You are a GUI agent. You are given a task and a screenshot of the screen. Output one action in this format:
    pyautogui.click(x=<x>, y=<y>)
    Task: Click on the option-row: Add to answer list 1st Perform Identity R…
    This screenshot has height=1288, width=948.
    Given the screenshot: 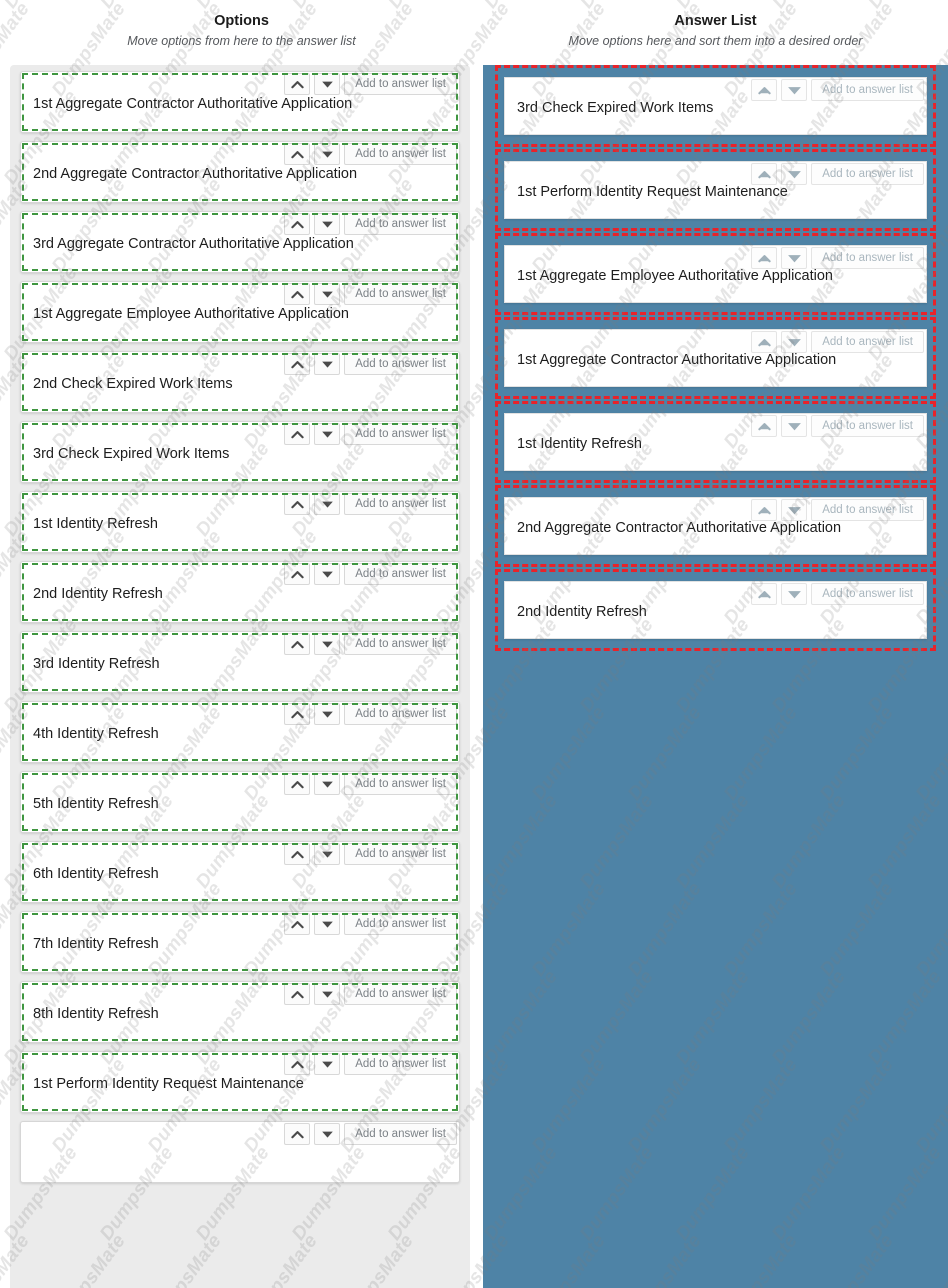 What is the action you would take?
    pyautogui.click(x=240, y=1082)
    